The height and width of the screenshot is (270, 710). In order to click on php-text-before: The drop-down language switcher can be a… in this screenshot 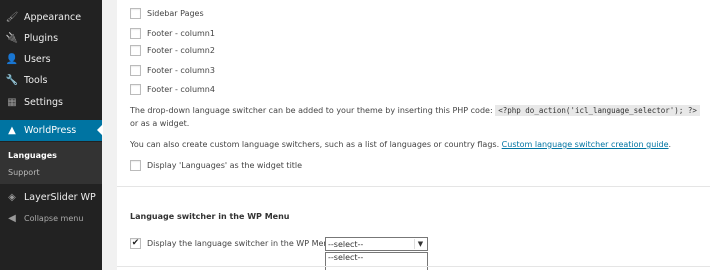, I will do `click(311, 110)`.